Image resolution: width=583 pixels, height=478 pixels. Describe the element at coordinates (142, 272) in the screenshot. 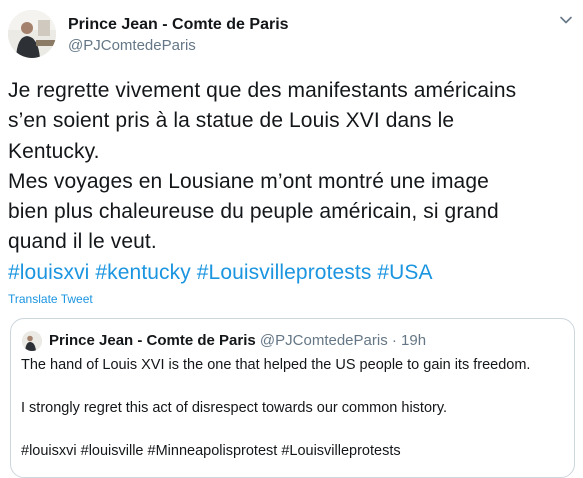

I see `hashtag-kentucky: #kentucky` at that location.